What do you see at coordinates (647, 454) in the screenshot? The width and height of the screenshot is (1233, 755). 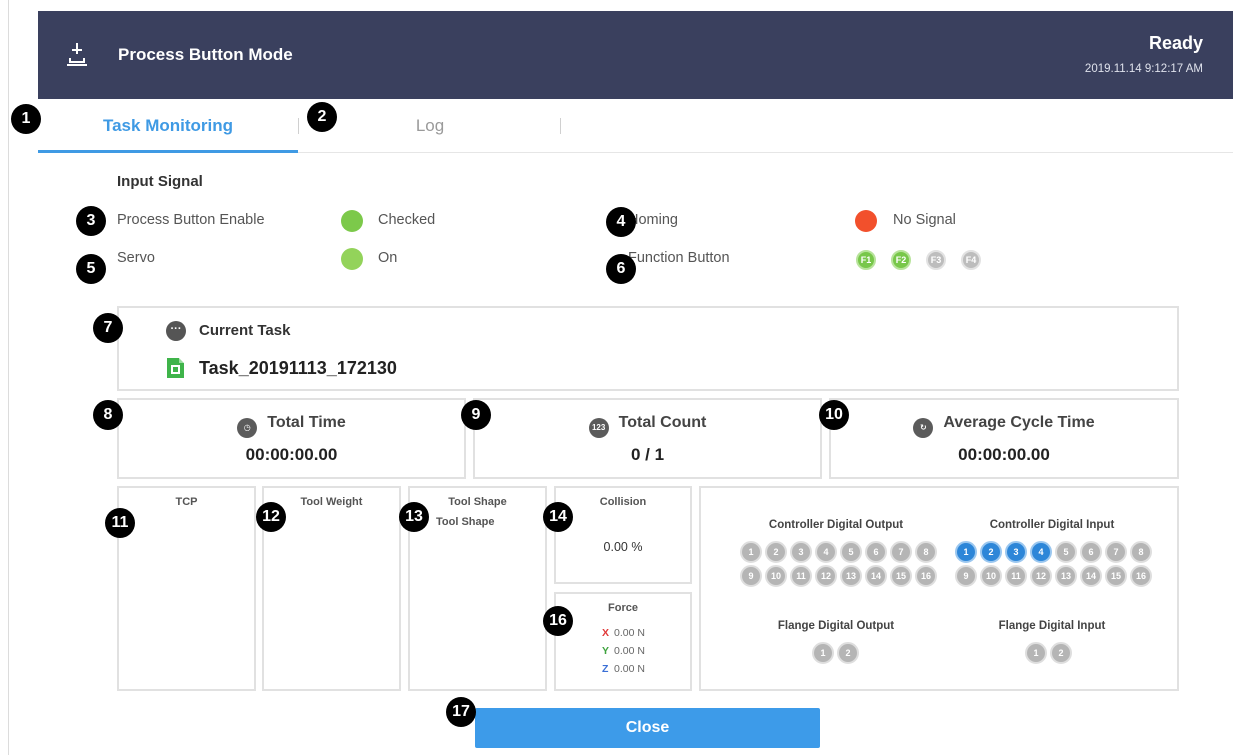 I see `total-count-value: 0 / 1` at bounding box center [647, 454].